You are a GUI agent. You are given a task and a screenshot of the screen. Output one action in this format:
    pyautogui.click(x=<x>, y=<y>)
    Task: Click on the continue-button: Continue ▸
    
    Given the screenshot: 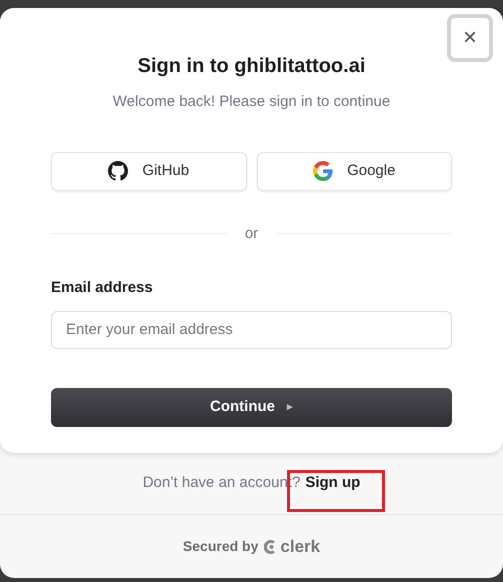 What is the action you would take?
    pyautogui.click(x=251, y=407)
    